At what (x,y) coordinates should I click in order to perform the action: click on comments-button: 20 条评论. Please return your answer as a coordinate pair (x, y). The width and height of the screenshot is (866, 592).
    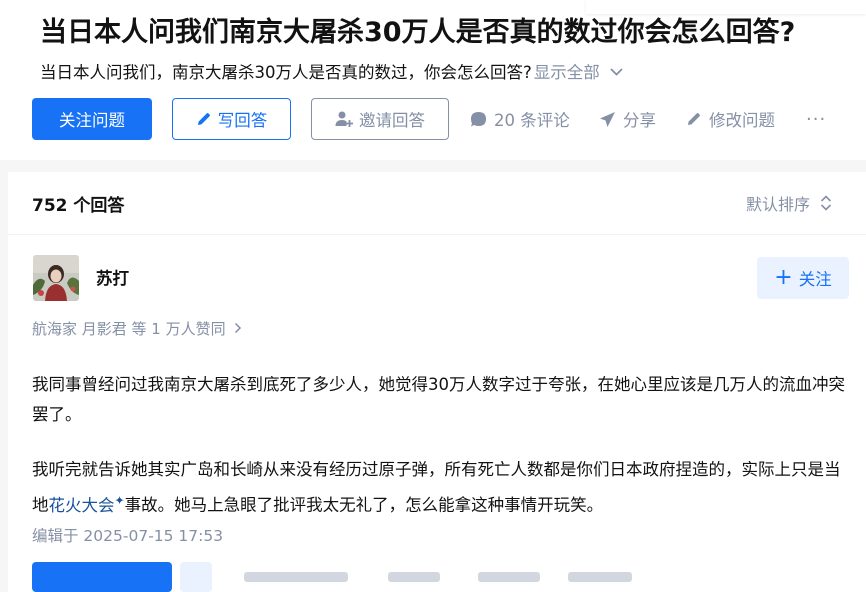
    Looking at the image, I should click on (520, 119).